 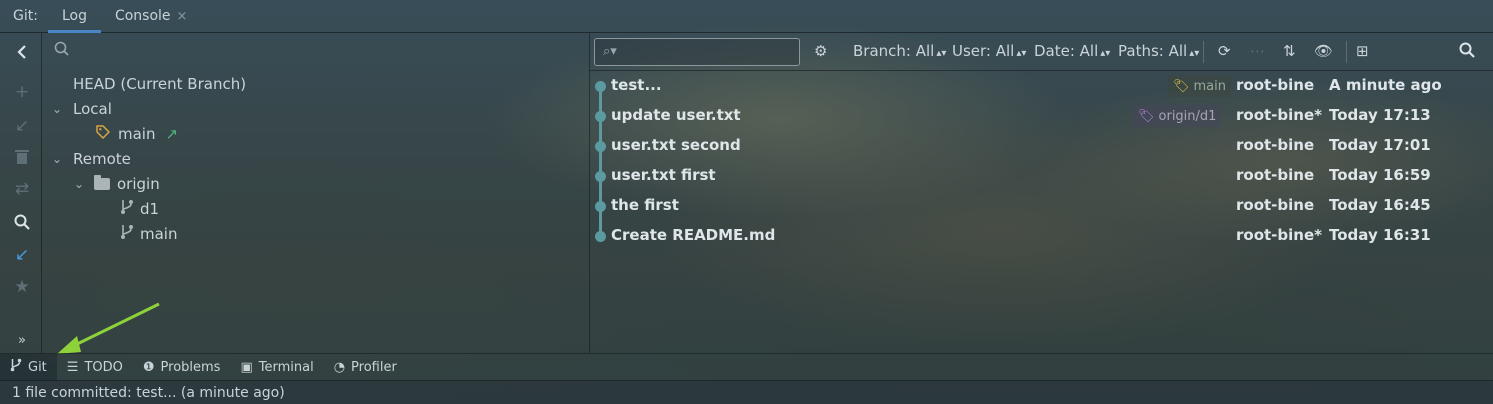 What do you see at coordinates (22, 52) in the screenshot?
I see `back-chevron-icon` at bounding box center [22, 52].